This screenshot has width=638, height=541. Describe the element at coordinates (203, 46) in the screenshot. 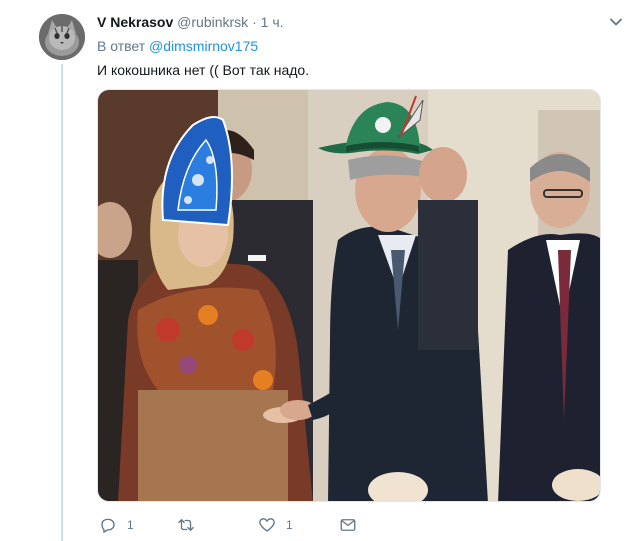

I see `reply-to-handle-link: @dimsmirnov175` at that location.